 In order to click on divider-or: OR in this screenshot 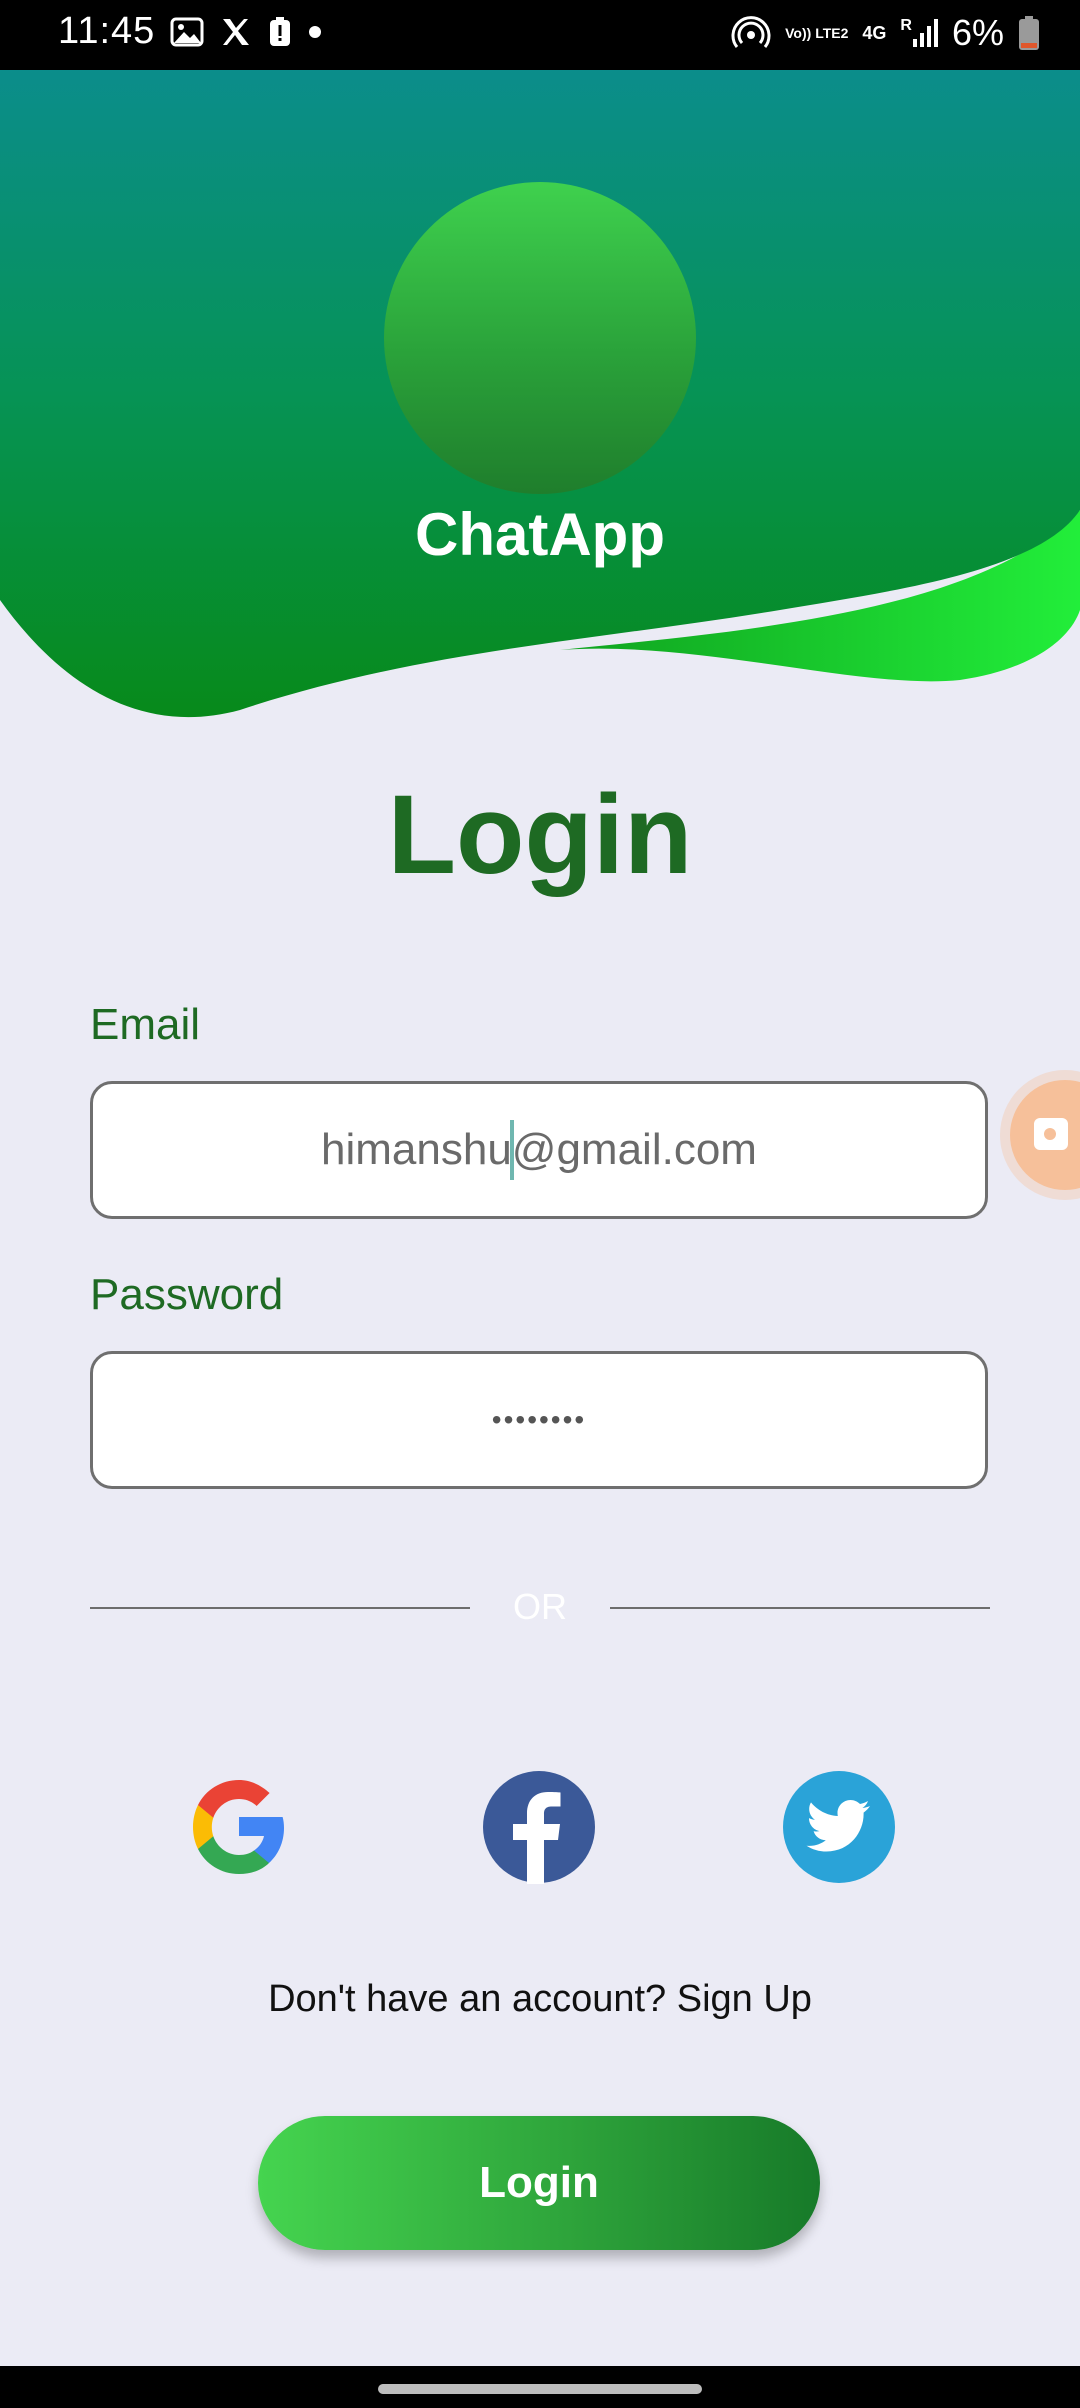, I will do `click(540, 1606)`.